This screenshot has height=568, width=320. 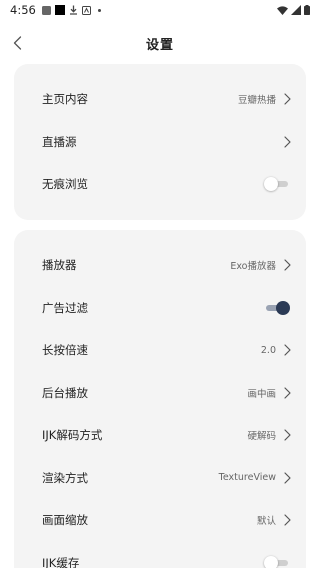 What do you see at coordinates (59, 141) in the screenshot?
I see `setting-label: 直播源` at bounding box center [59, 141].